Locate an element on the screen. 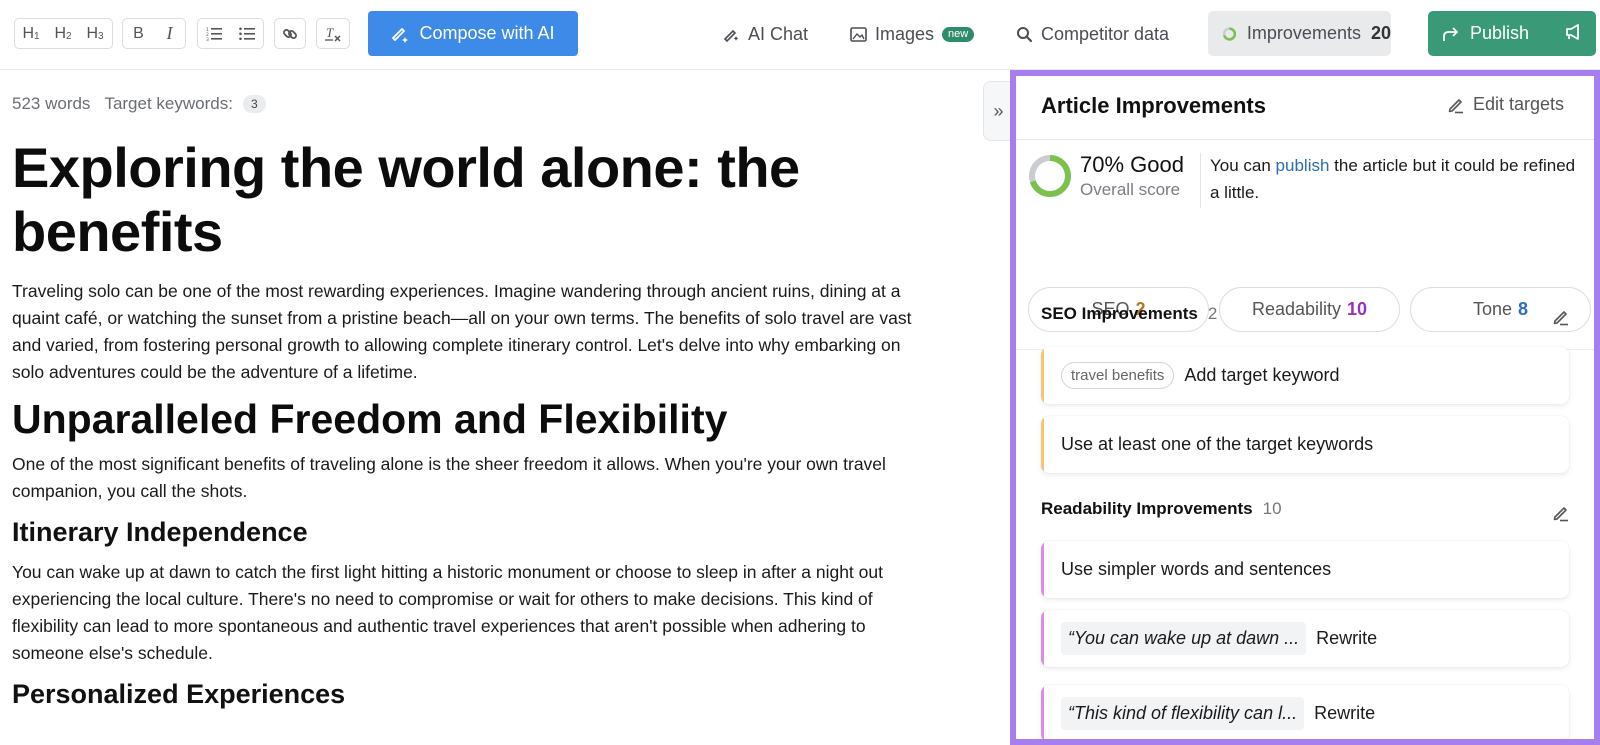 The width and height of the screenshot is (1600, 745). clear-format-button: T is located at coordinates (333, 33).